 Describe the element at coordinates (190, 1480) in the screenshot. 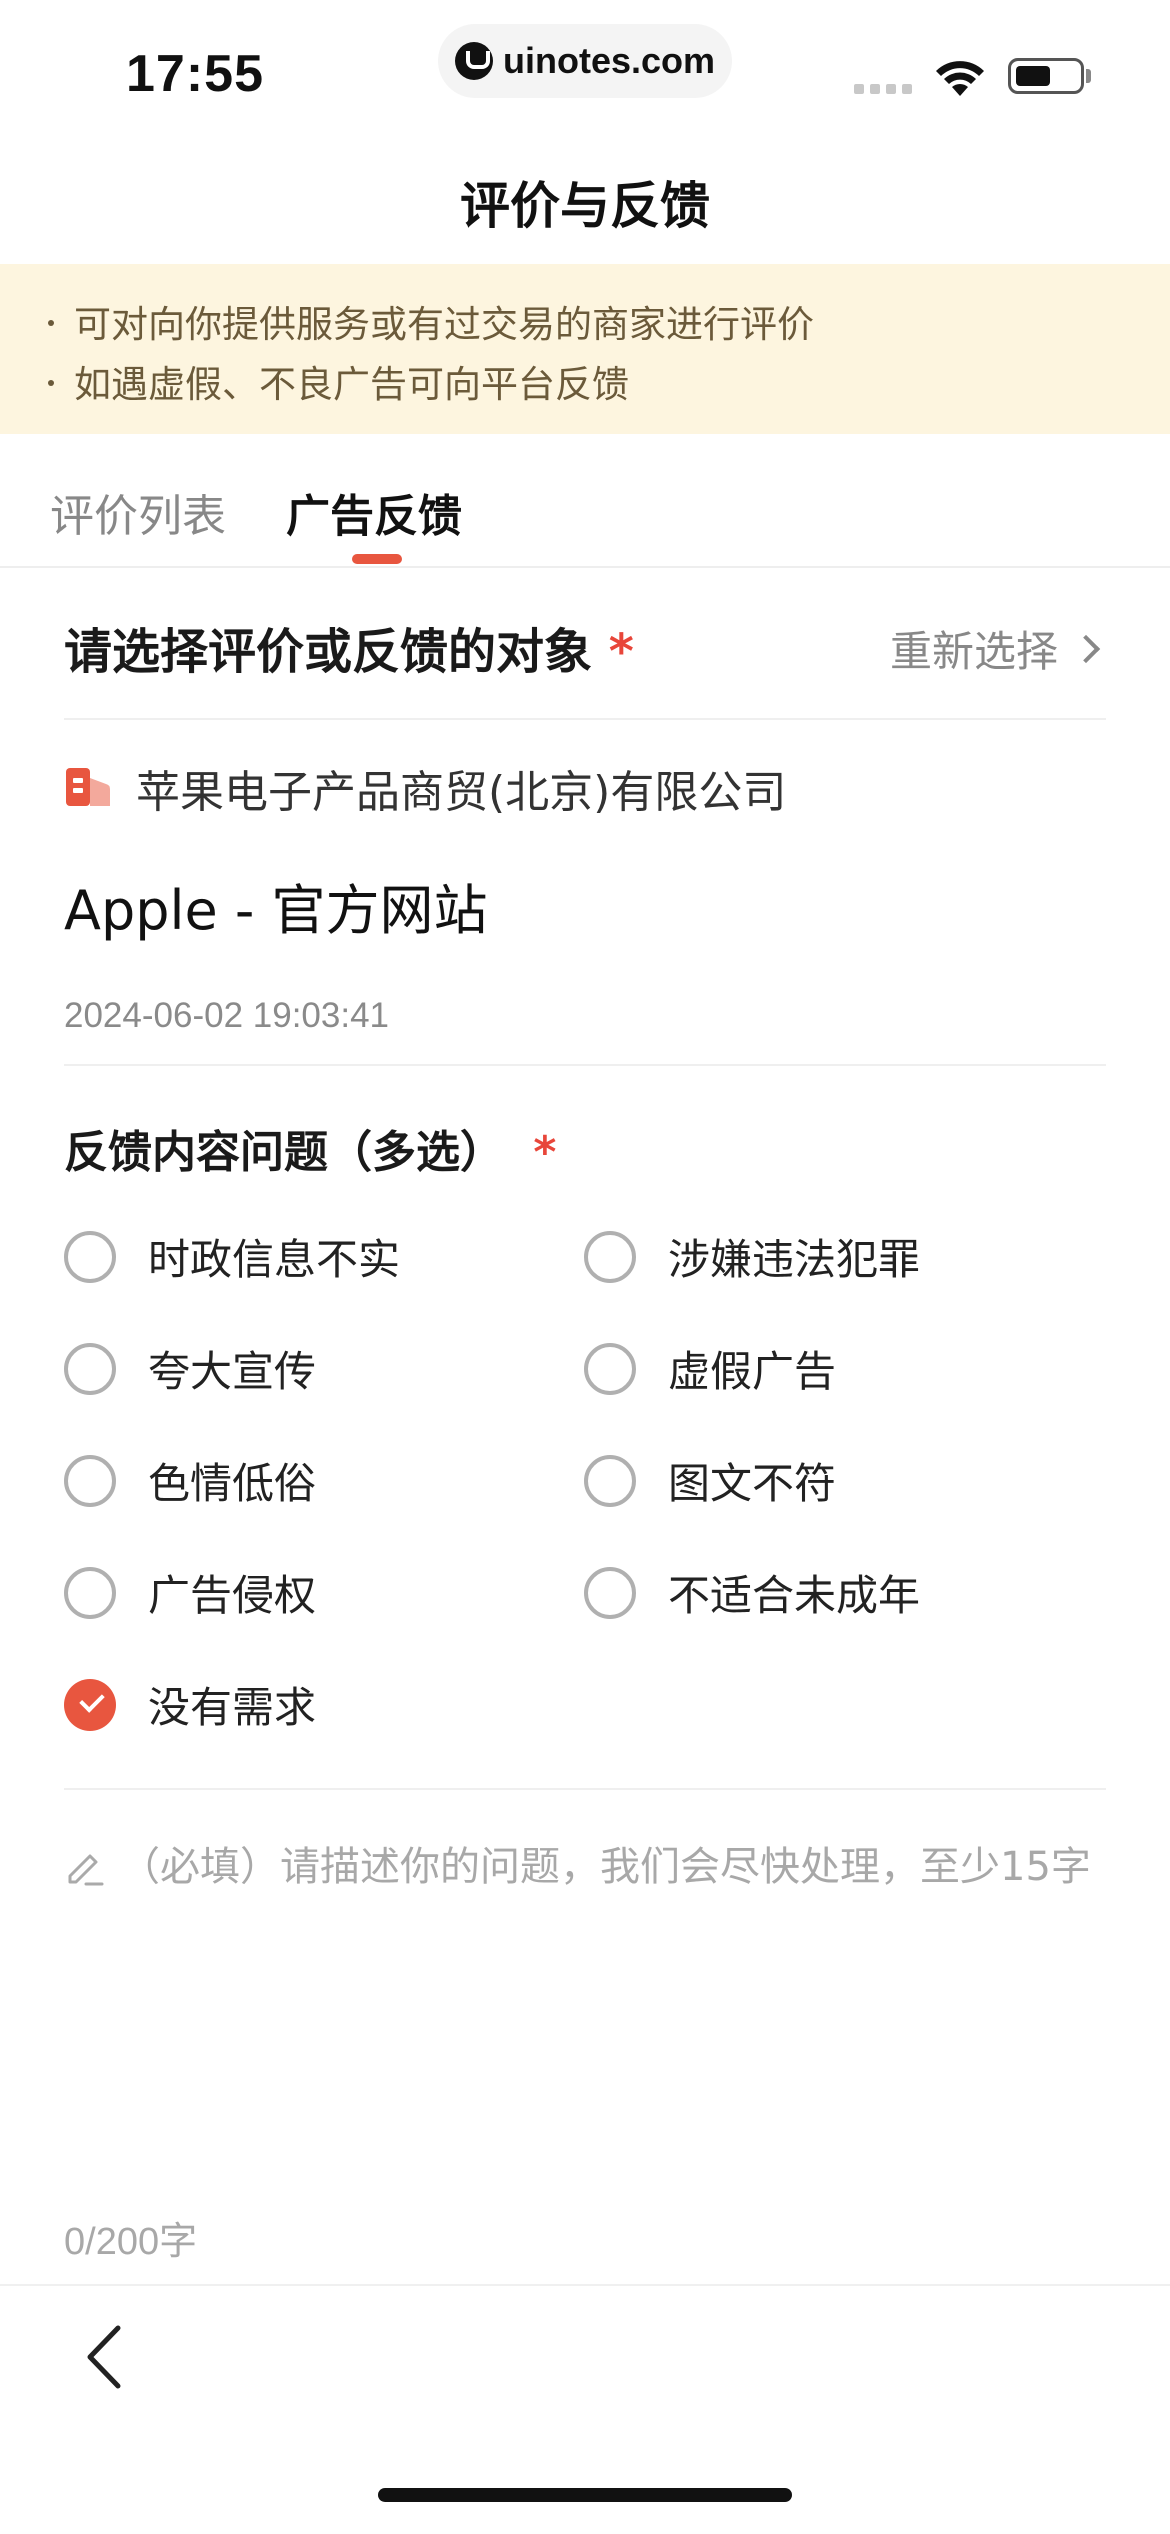

I see `option-vulgar: 色情低俗` at that location.